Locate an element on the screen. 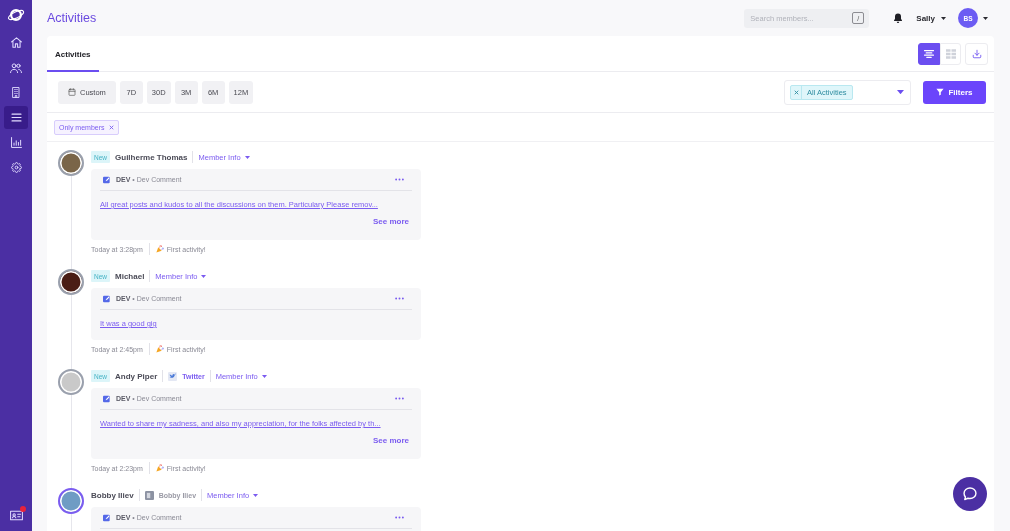 The width and height of the screenshot is (1010, 531). list-icon is located at coordinates (929, 53).